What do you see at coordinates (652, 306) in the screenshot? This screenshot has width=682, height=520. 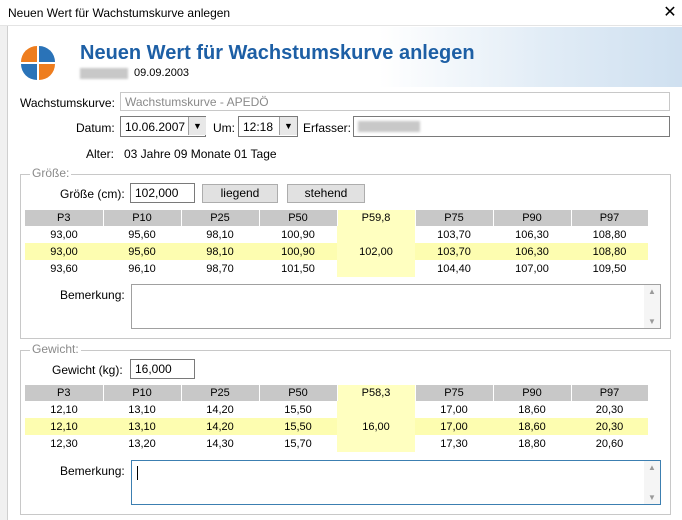 I see `groesse-bemerkung-scrollbar: ▲ ▼` at bounding box center [652, 306].